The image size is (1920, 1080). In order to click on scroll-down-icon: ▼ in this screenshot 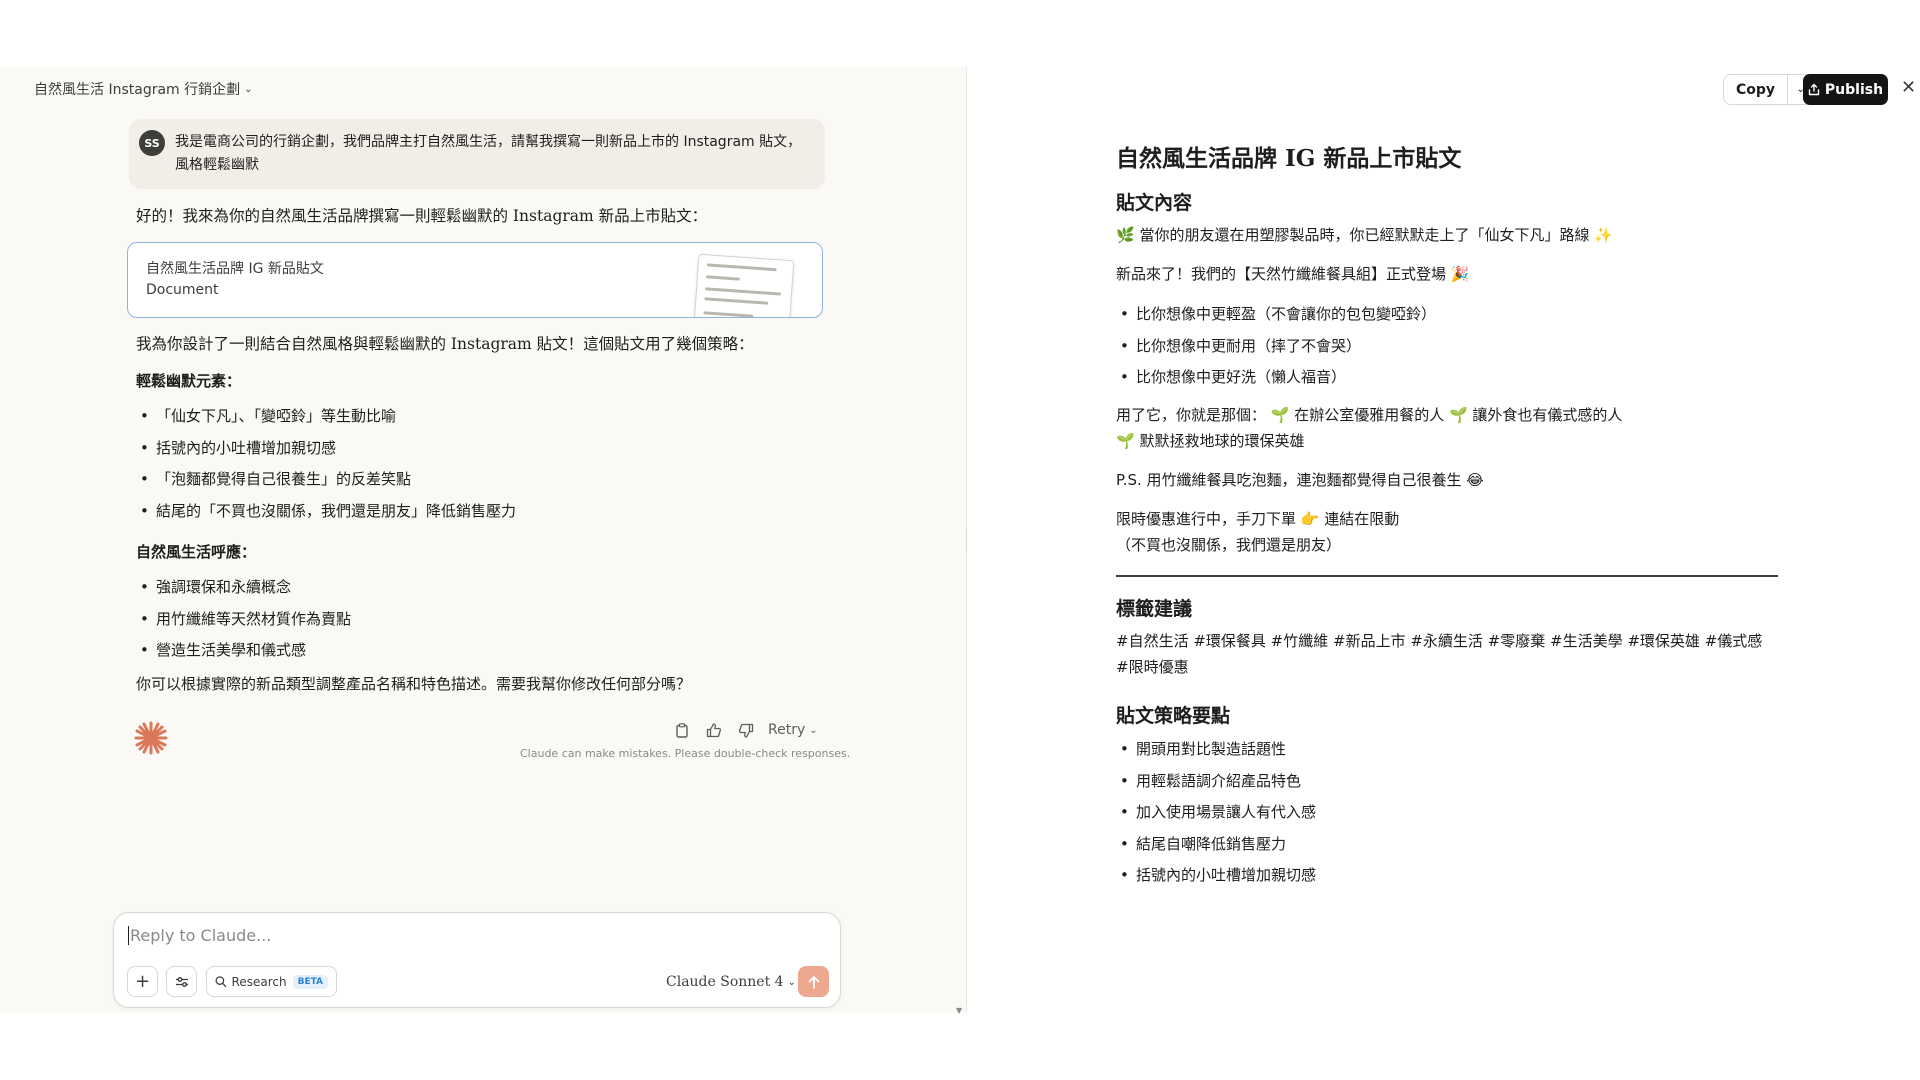, I will do `click(959, 1010)`.